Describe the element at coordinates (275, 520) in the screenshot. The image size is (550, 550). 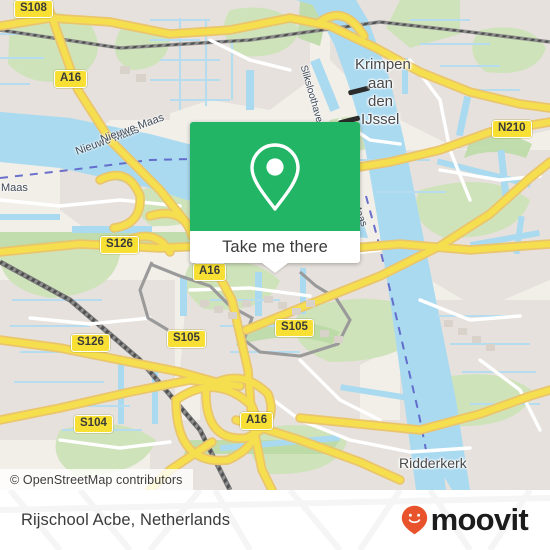
I see `footer-bar: Rijschool Acbe, Netherlands moovit` at that location.